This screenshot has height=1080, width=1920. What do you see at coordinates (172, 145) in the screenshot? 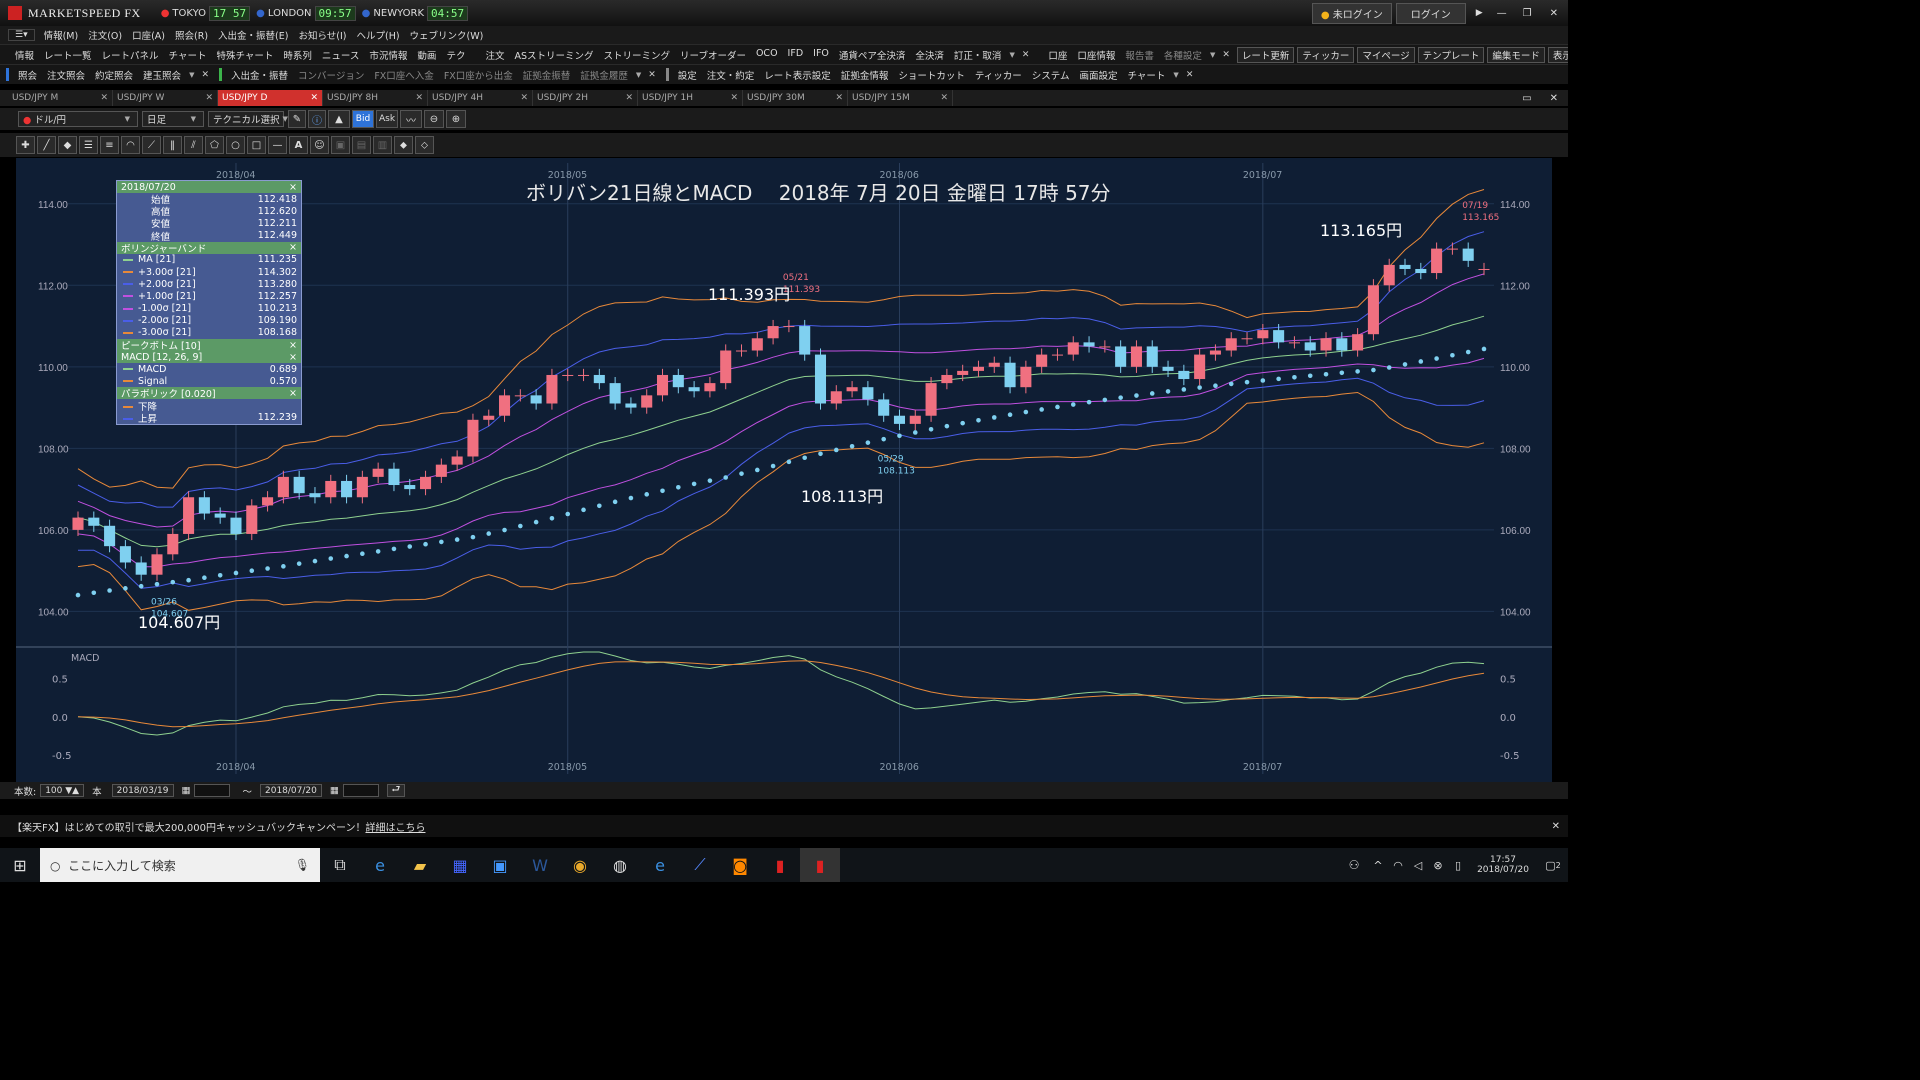
I see `vertical-lines-icon: ‖` at bounding box center [172, 145].